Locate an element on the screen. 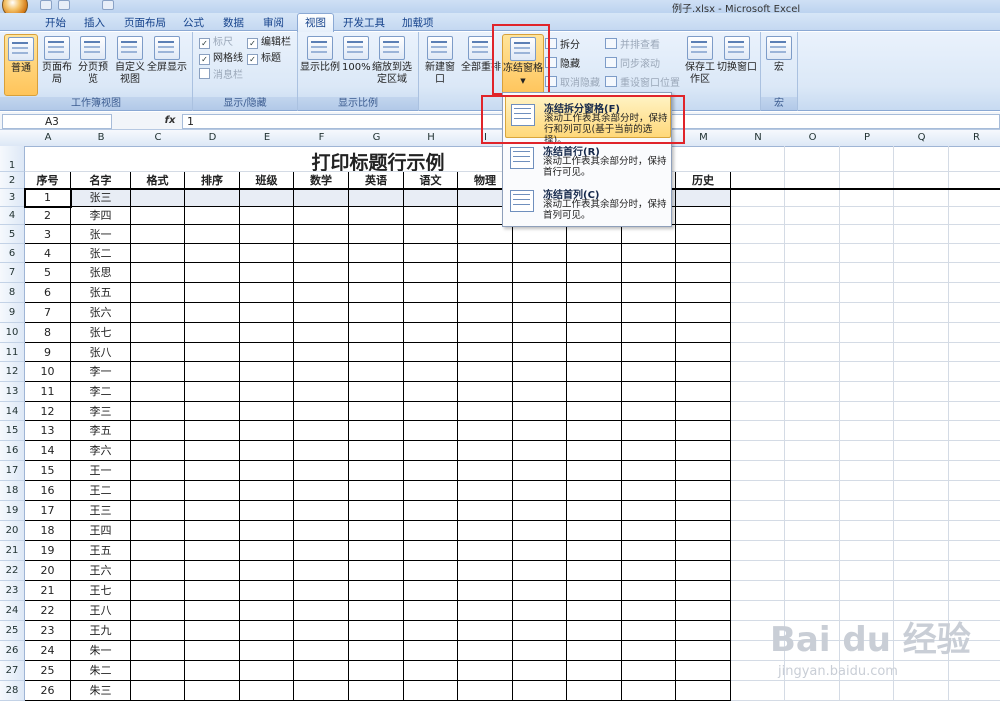  seq-cell: 16 is located at coordinates (48, 491).